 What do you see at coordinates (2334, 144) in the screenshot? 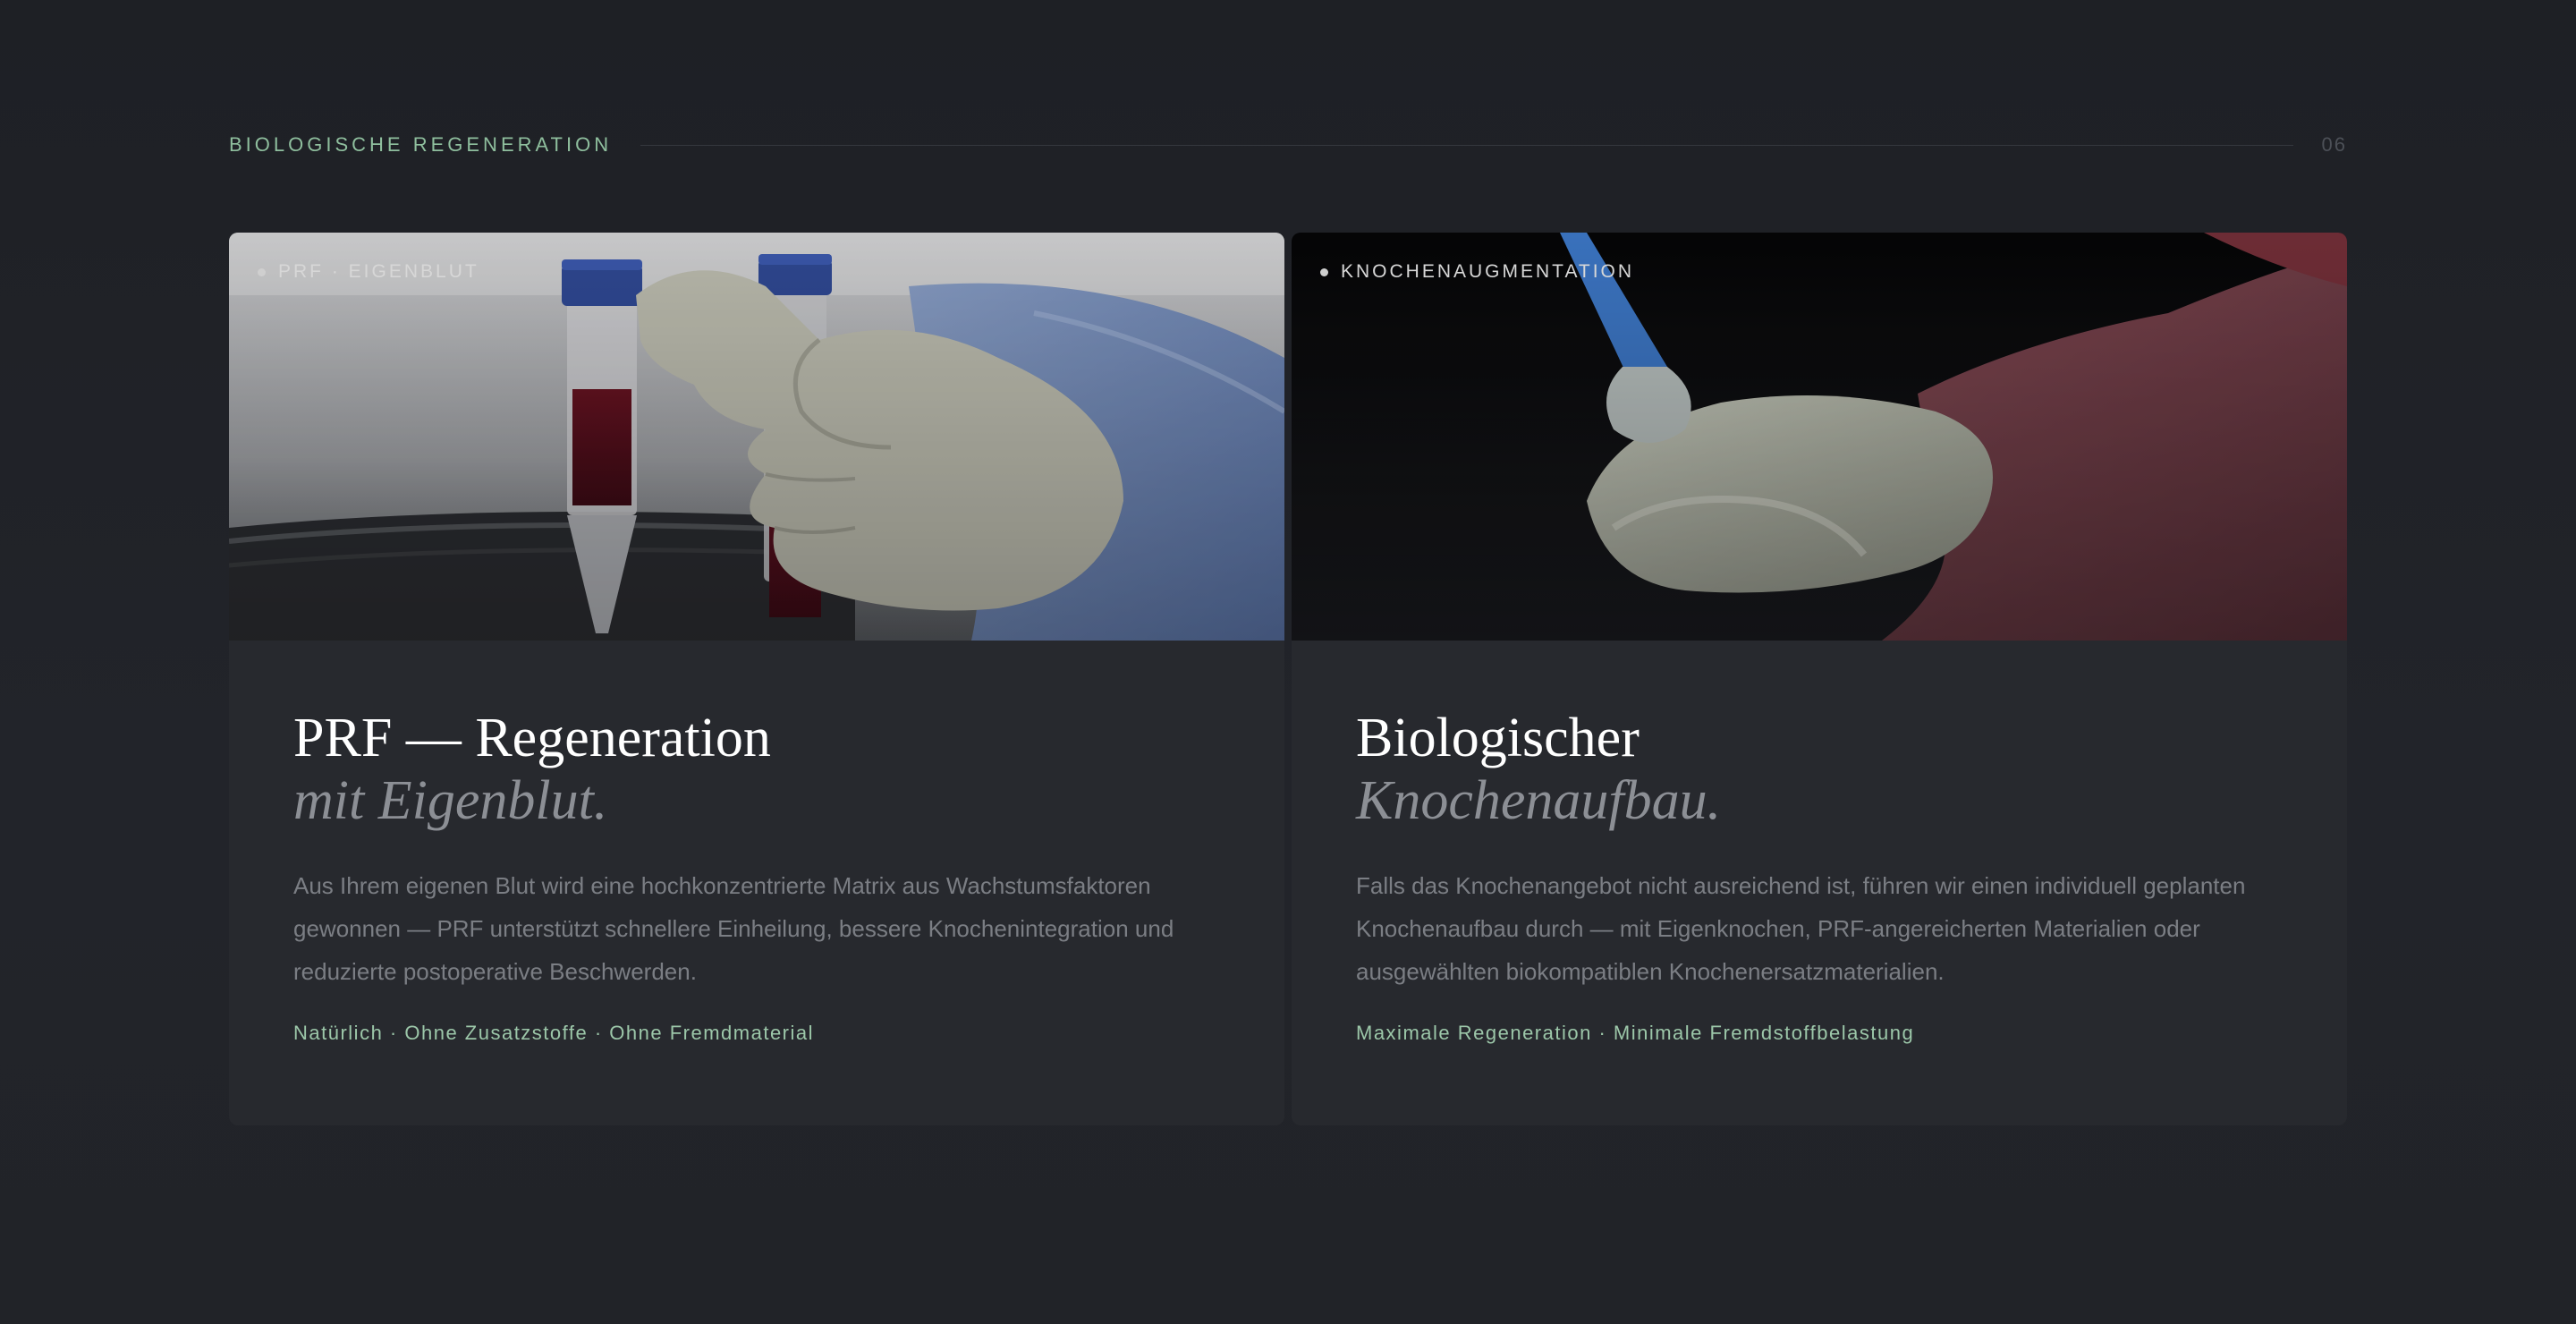
I see `section-number: 06` at bounding box center [2334, 144].